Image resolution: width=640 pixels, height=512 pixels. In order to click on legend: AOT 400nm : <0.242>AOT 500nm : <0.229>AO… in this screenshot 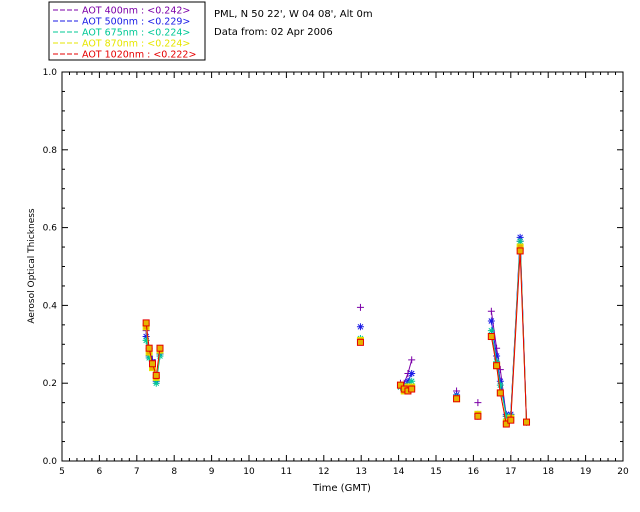, I will do `click(127, 31)`.